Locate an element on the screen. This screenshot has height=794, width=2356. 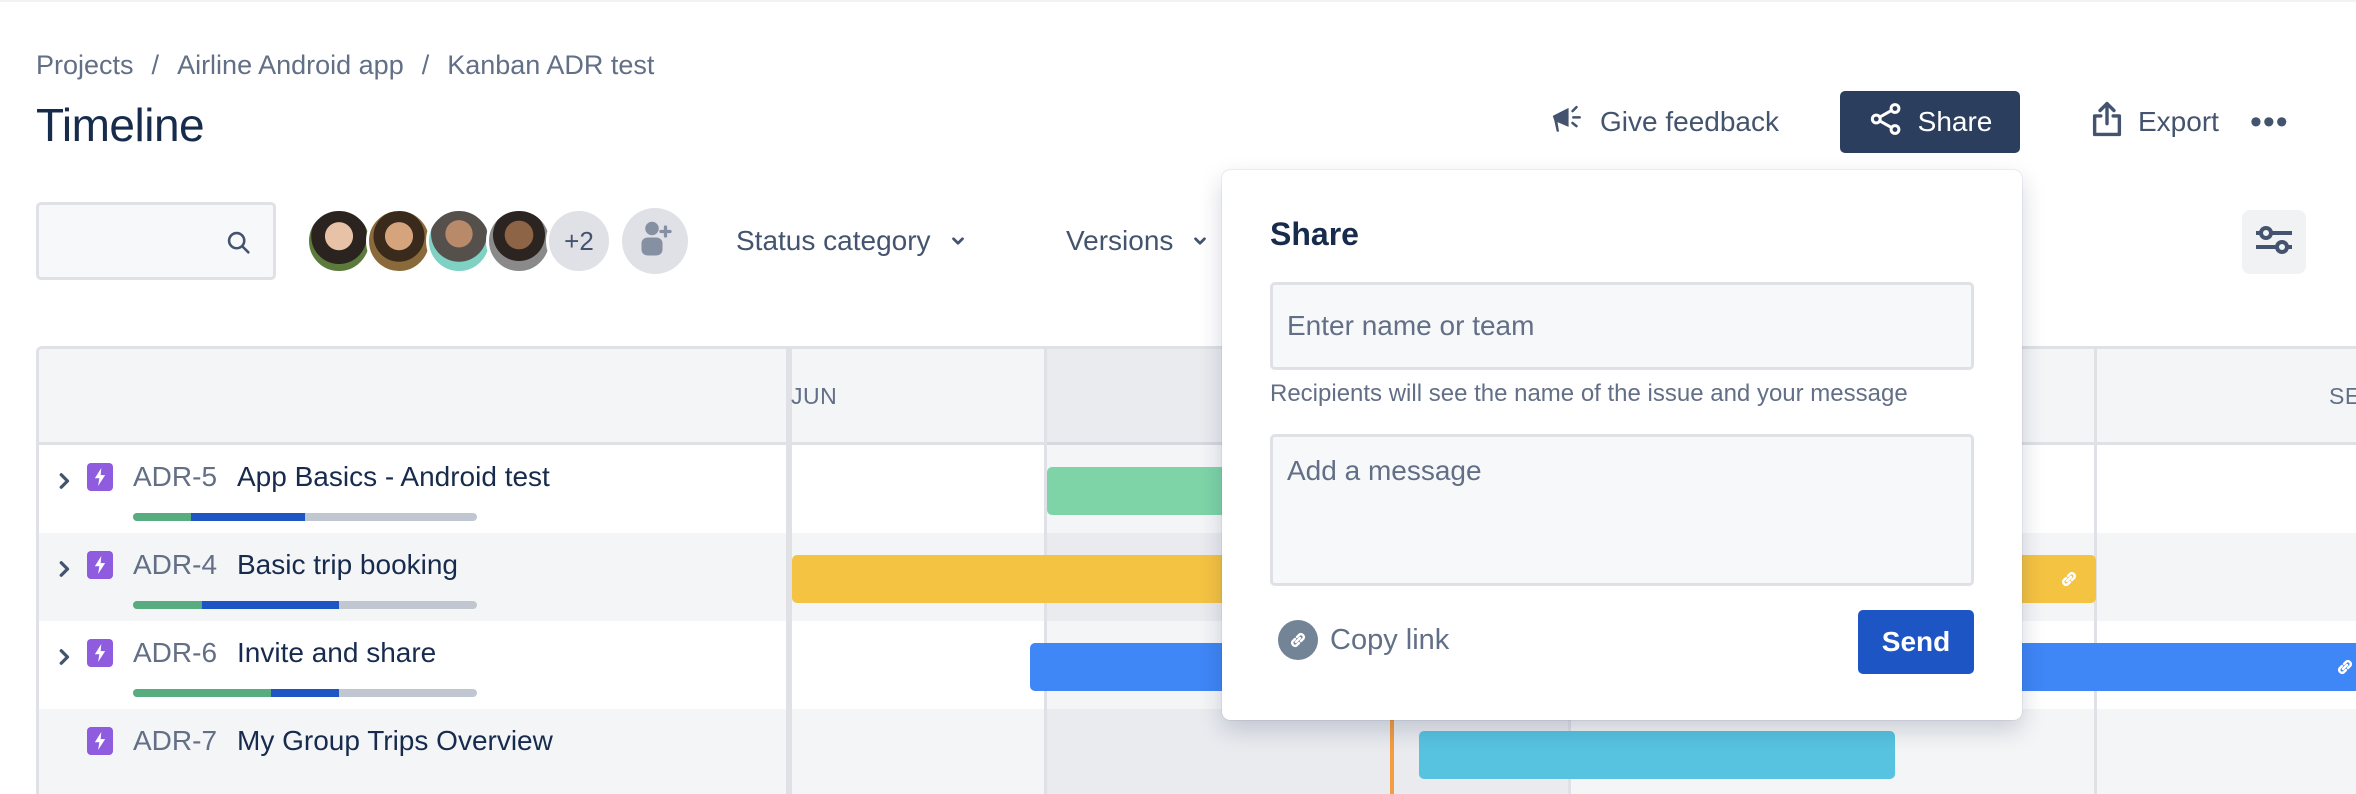
more-assignees-avatar: +2 is located at coordinates (579, 241).